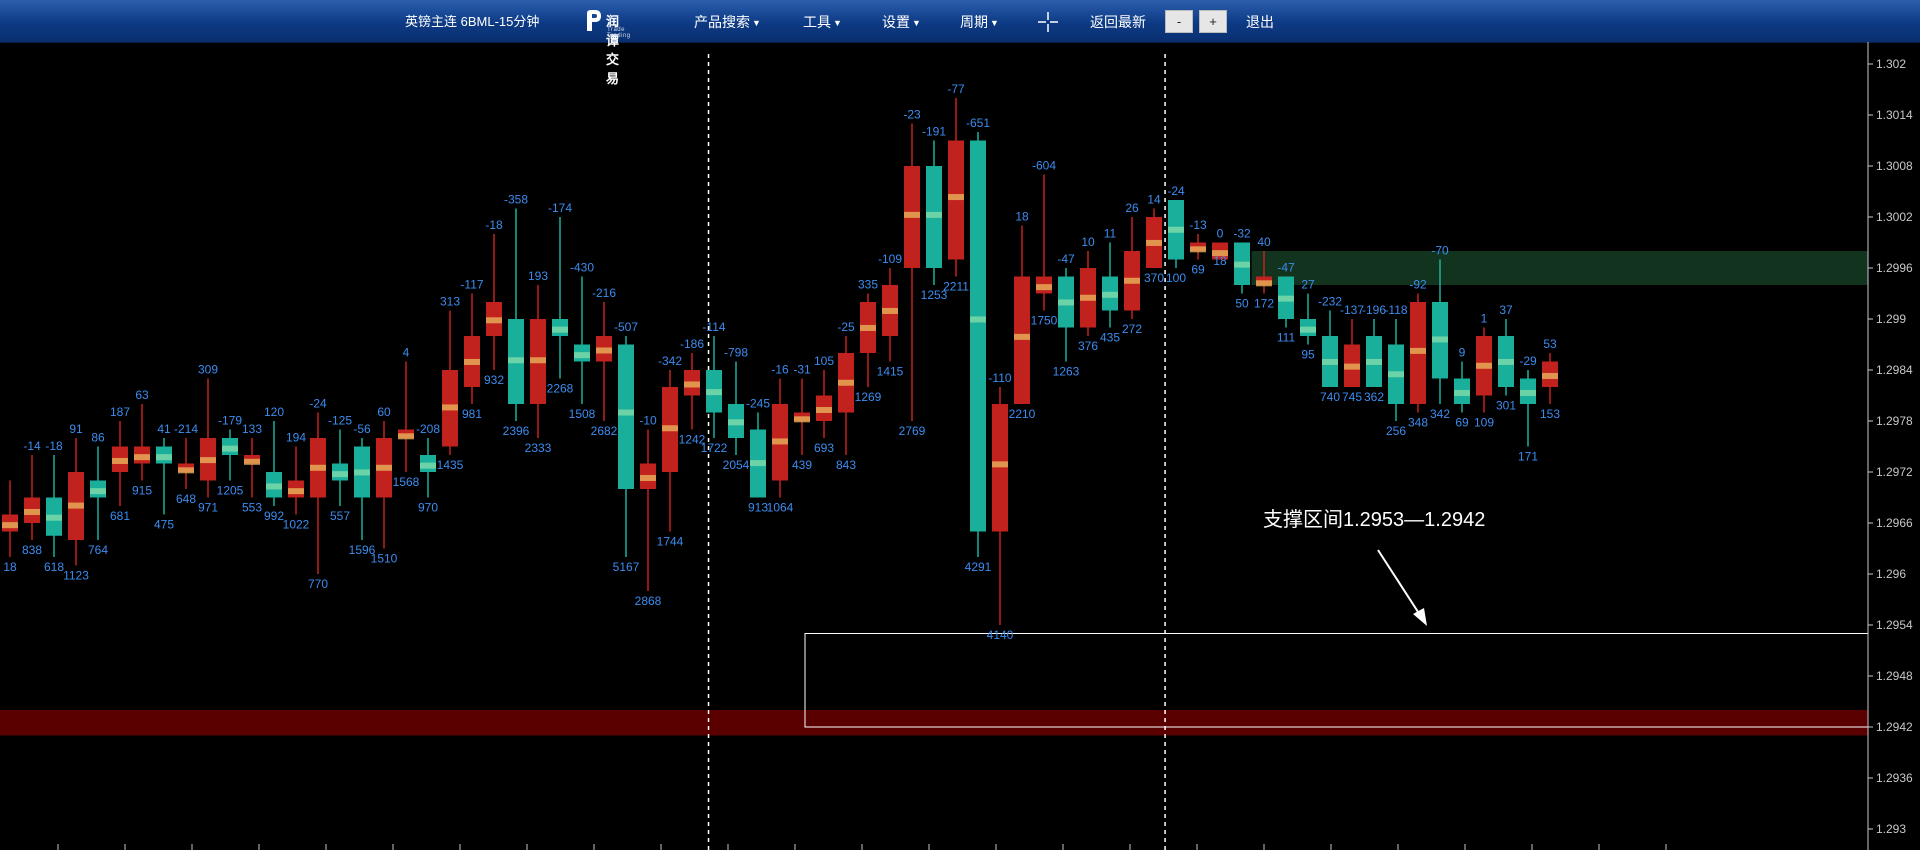  Describe the element at coordinates (1044, 321) in the screenshot. I see `candle-volume-label: 1750` at that location.